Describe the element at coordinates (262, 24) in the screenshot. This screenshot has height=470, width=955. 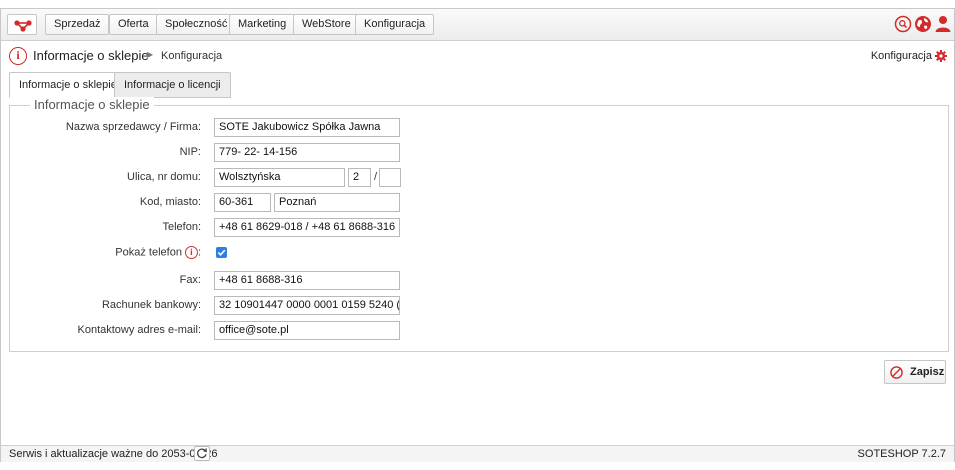
I see `nav-marketing: Marketing` at that location.